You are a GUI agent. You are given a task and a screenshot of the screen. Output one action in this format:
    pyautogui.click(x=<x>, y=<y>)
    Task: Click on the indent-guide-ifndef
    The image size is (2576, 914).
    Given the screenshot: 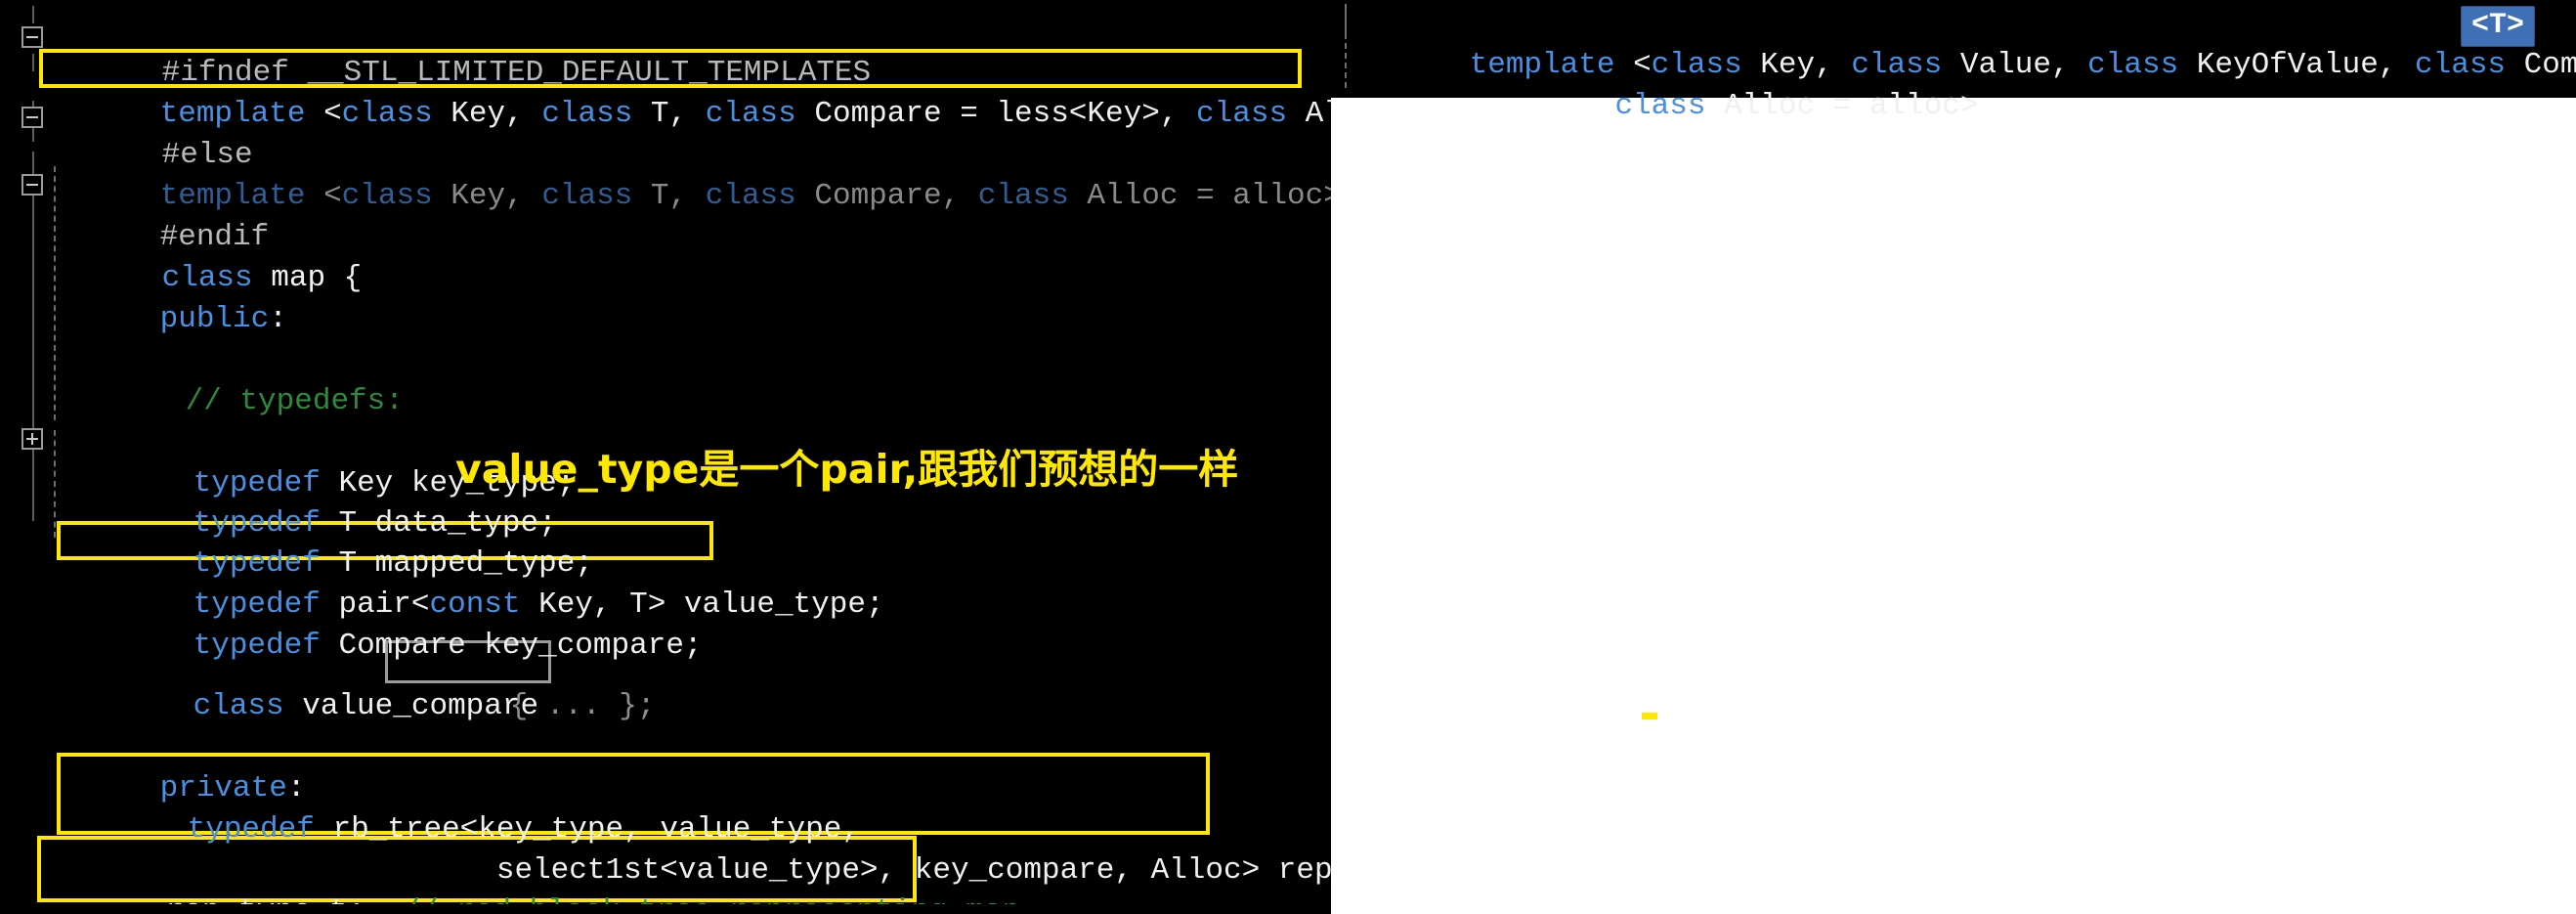 What is the action you would take?
    pyautogui.click(x=33, y=63)
    